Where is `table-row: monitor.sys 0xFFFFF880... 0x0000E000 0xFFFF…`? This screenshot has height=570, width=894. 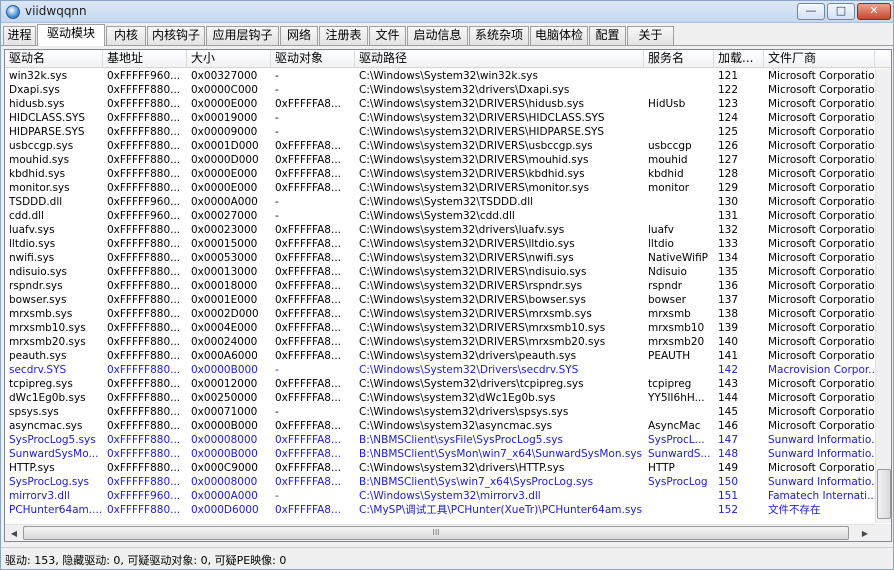 table-row: monitor.sys 0xFFFFF880... 0x0000E000 0xFFFF… is located at coordinates (440, 188).